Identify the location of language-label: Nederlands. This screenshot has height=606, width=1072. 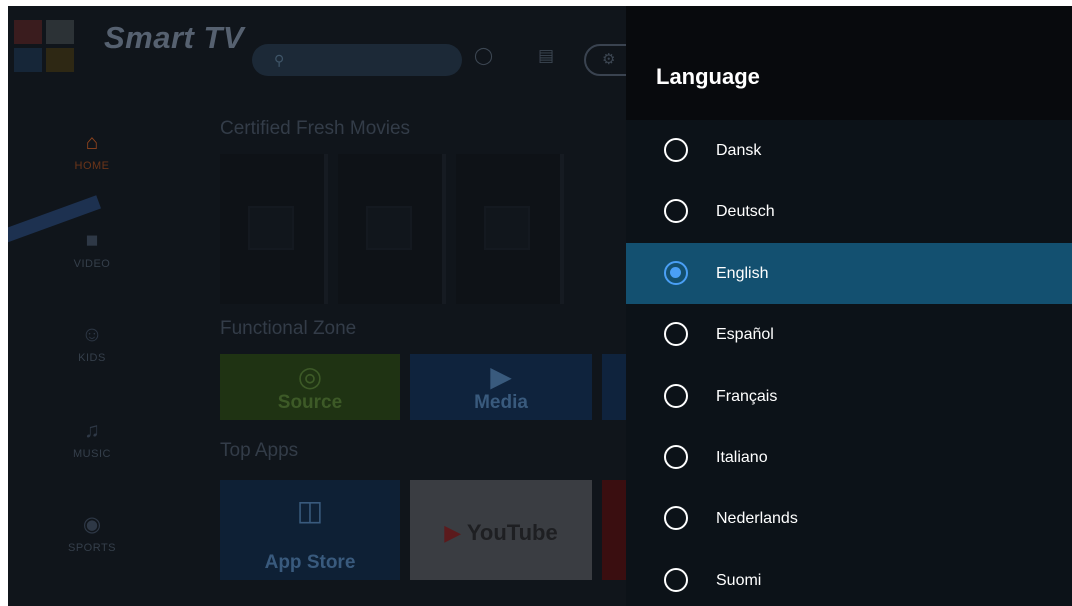
(757, 519).